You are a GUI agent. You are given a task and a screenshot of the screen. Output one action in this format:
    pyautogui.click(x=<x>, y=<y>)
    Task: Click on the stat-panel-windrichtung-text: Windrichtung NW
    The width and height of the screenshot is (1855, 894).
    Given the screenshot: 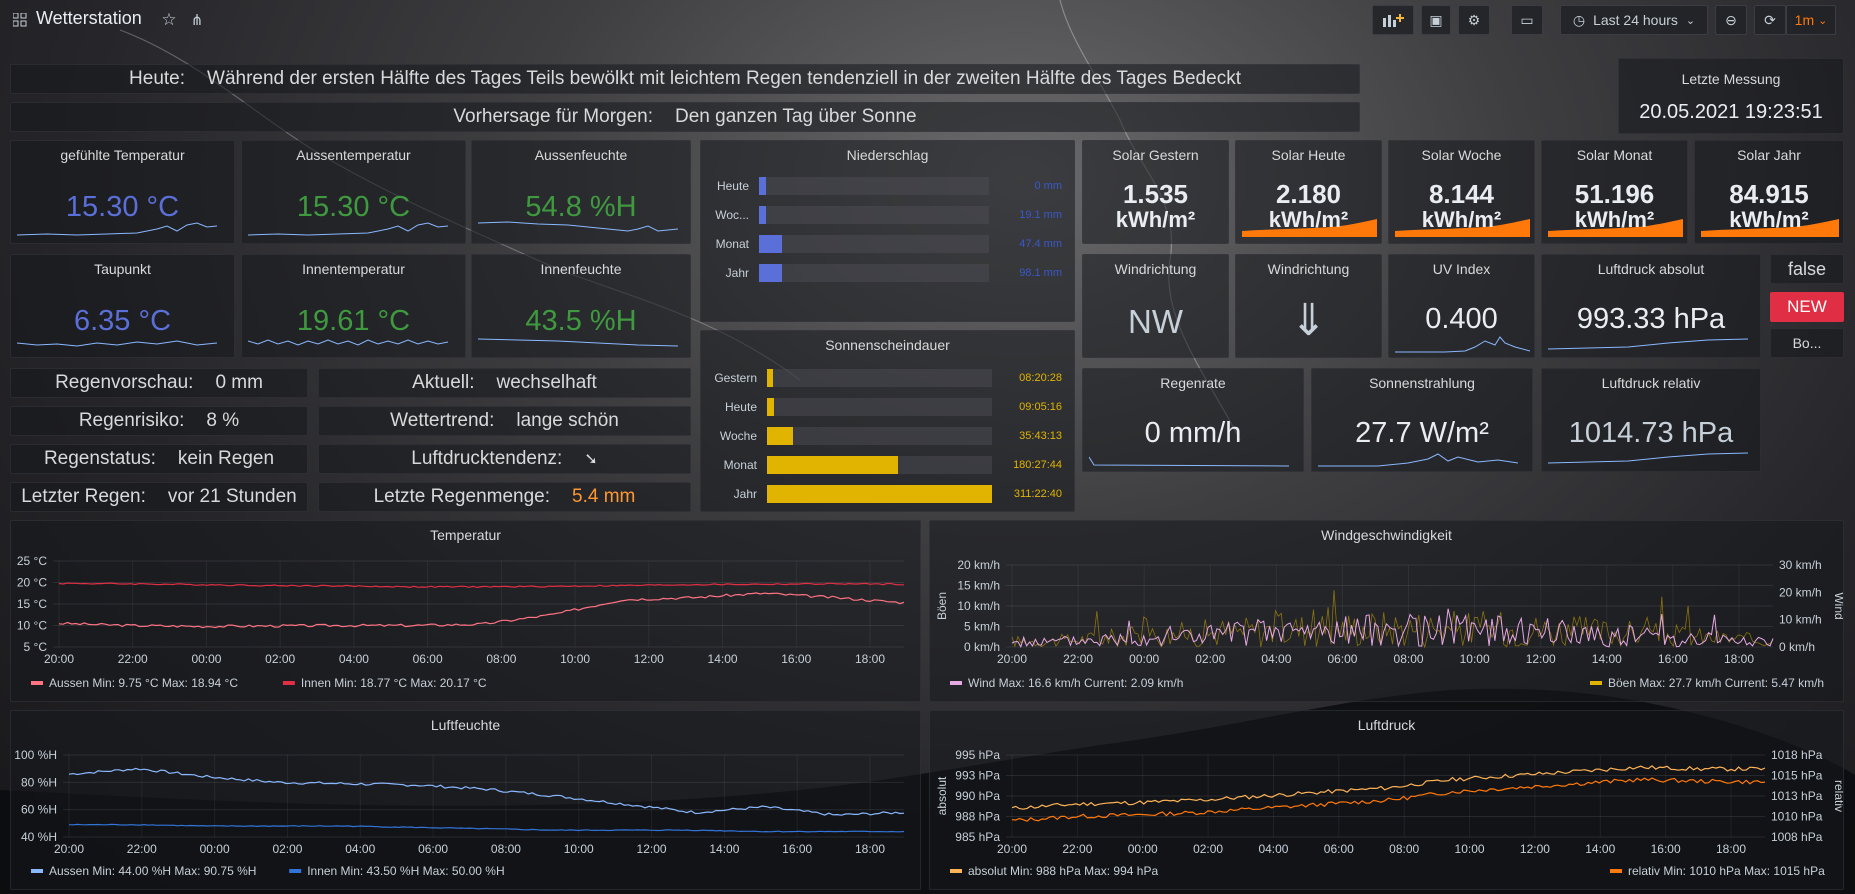 What is the action you would take?
    pyautogui.click(x=1155, y=306)
    